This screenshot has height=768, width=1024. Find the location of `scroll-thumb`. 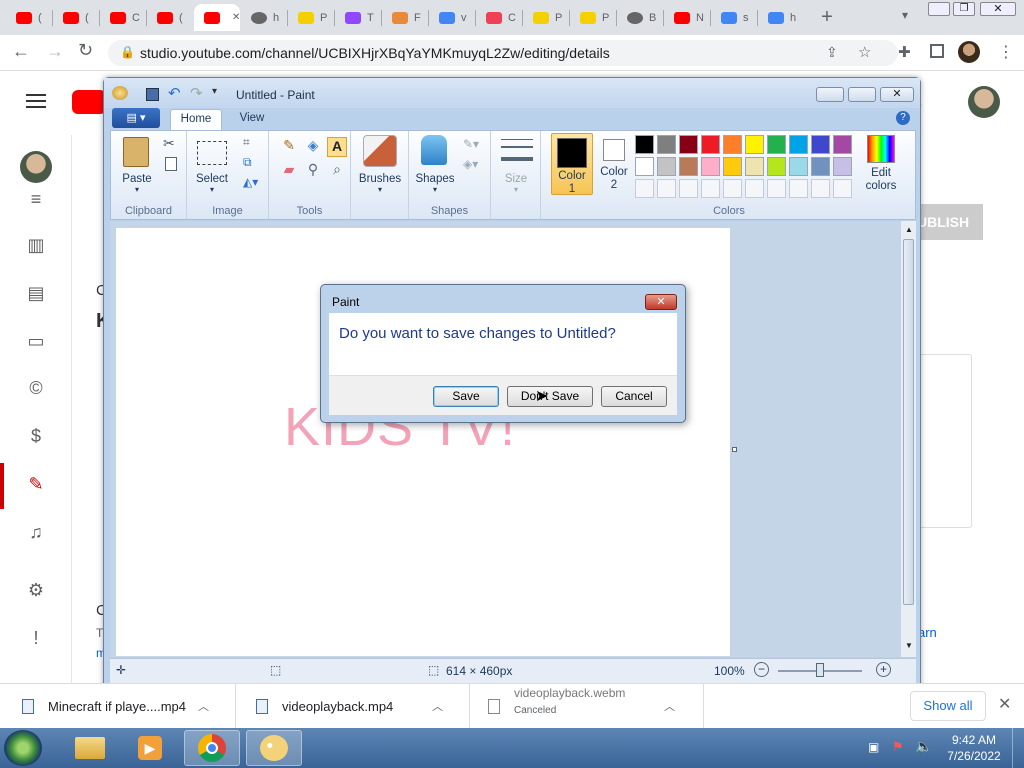

scroll-thumb is located at coordinates (908, 422).